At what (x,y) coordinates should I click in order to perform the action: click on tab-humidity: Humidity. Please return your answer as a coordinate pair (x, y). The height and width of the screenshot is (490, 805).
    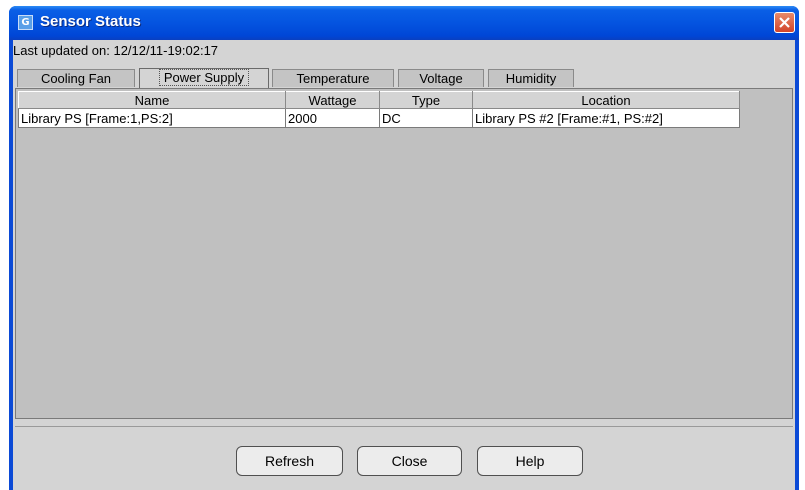
    Looking at the image, I should click on (531, 78).